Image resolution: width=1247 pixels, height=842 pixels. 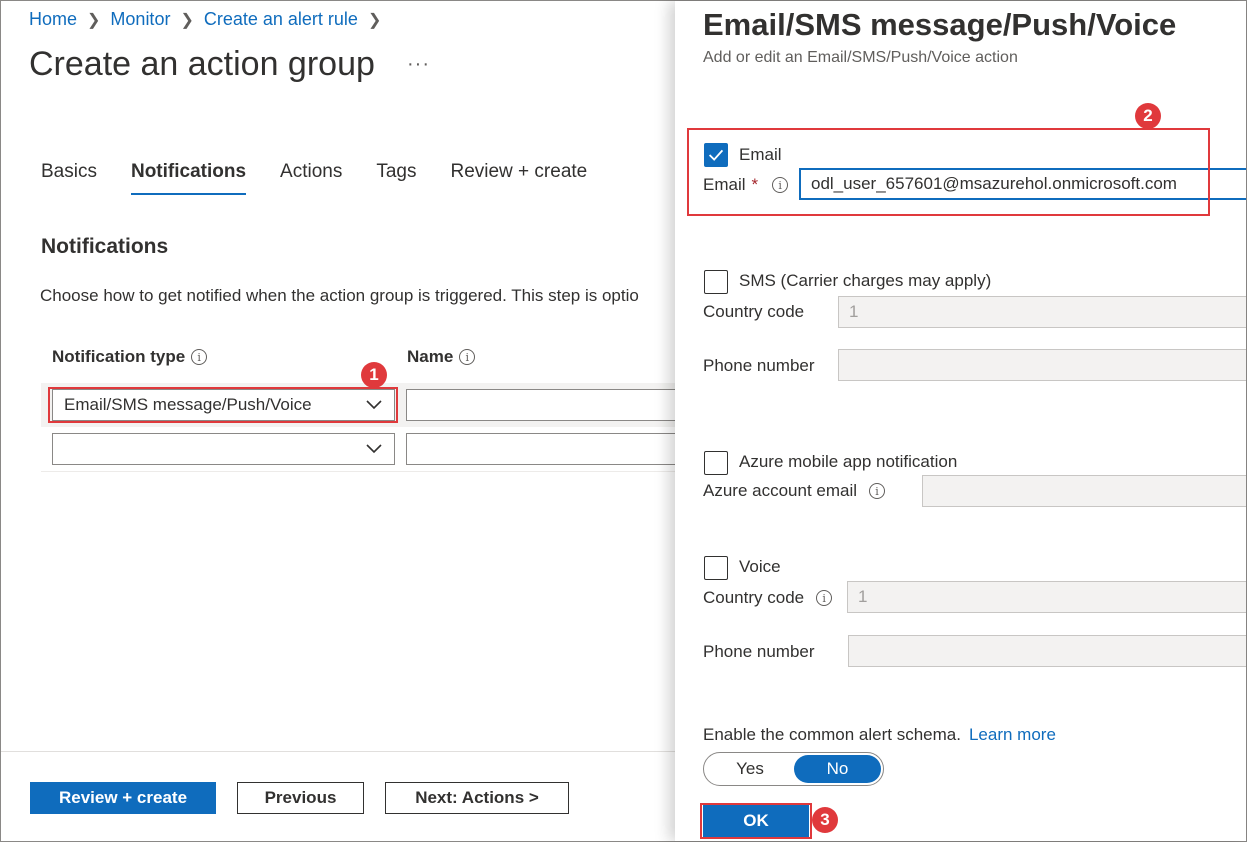 What do you see at coordinates (1046, 597) in the screenshot?
I see `voice-country-code-input: 1` at bounding box center [1046, 597].